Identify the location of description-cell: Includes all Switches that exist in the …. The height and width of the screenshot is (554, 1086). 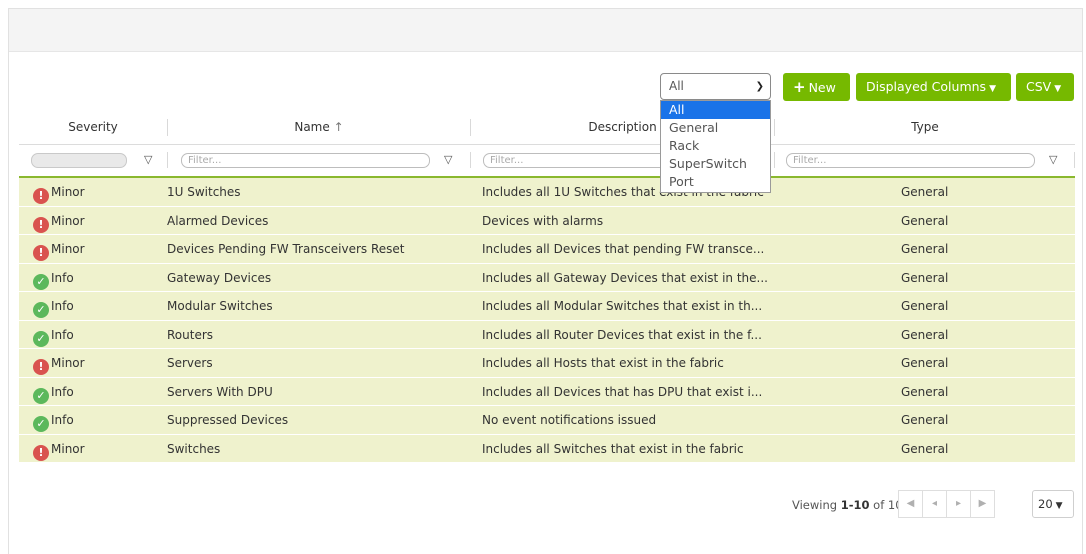
(613, 448).